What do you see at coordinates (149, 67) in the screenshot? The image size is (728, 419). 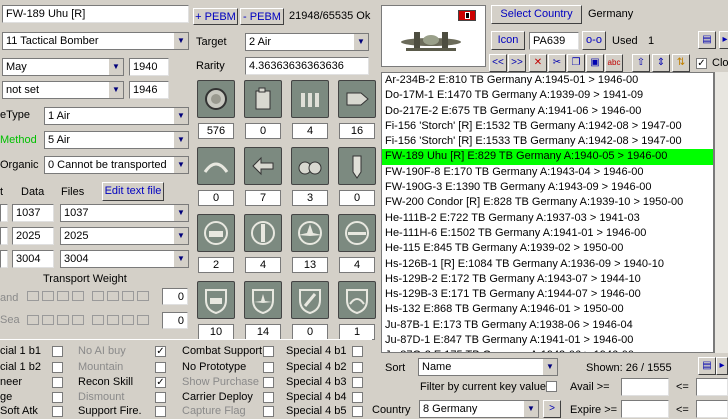 I see `year-from-field: 1940` at bounding box center [149, 67].